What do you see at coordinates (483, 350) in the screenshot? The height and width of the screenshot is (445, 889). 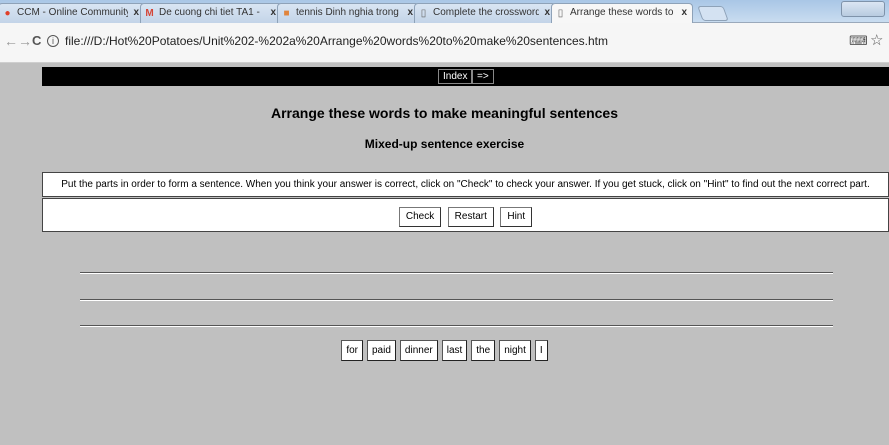 I see `word-chip: the` at bounding box center [483, 350].